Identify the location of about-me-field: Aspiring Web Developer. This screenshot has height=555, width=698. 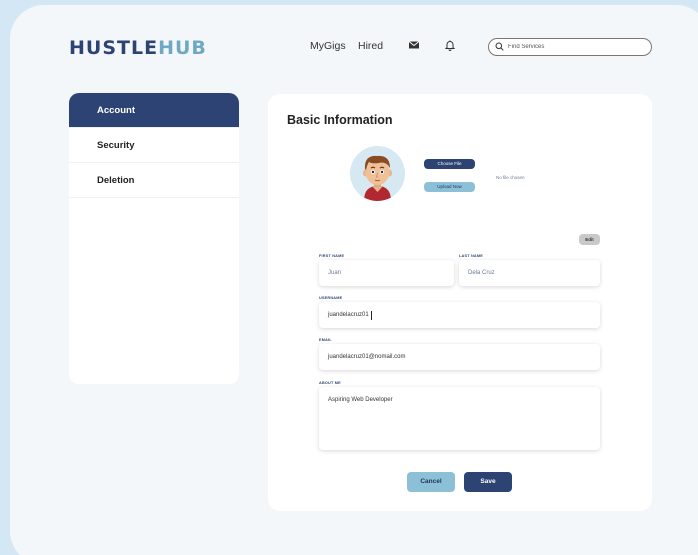
(459, 418).